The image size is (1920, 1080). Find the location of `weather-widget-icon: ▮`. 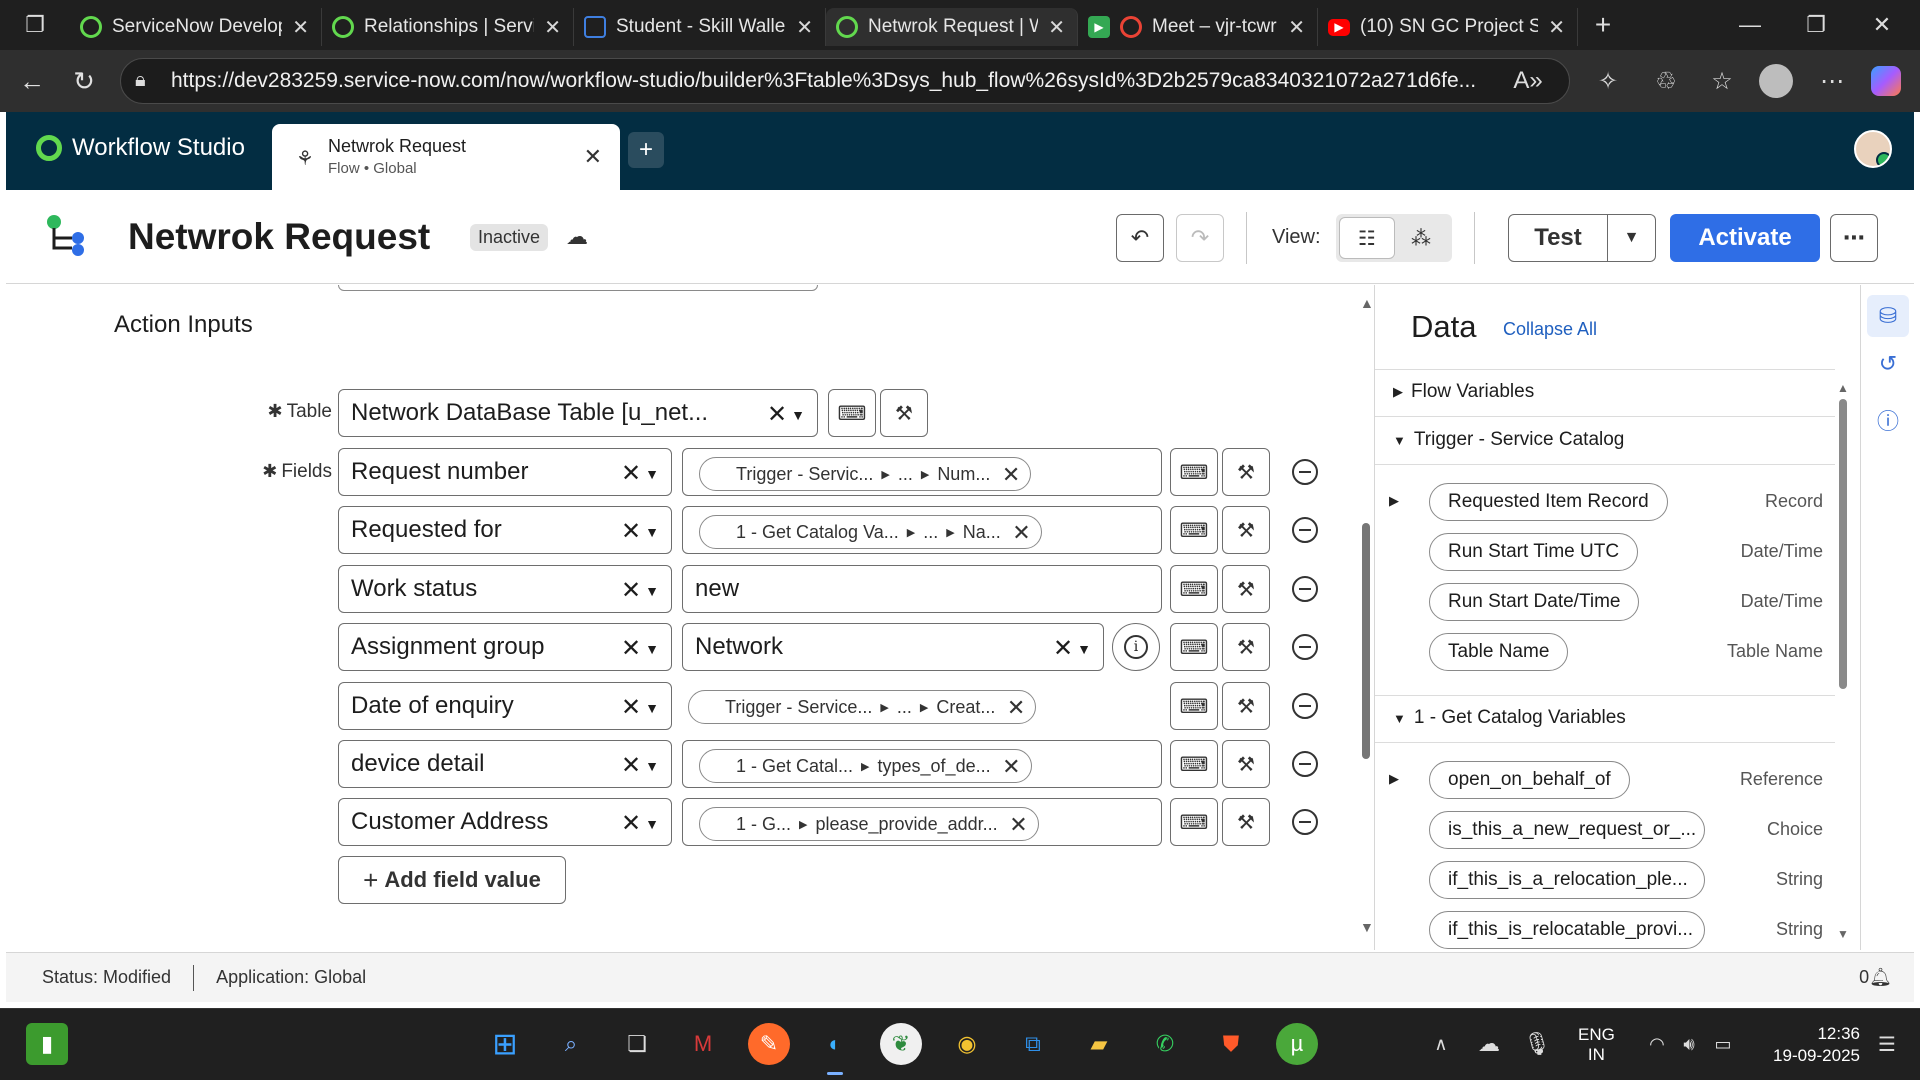

weather-widget-icon: ▮ is located at coordinates (47, 1044).